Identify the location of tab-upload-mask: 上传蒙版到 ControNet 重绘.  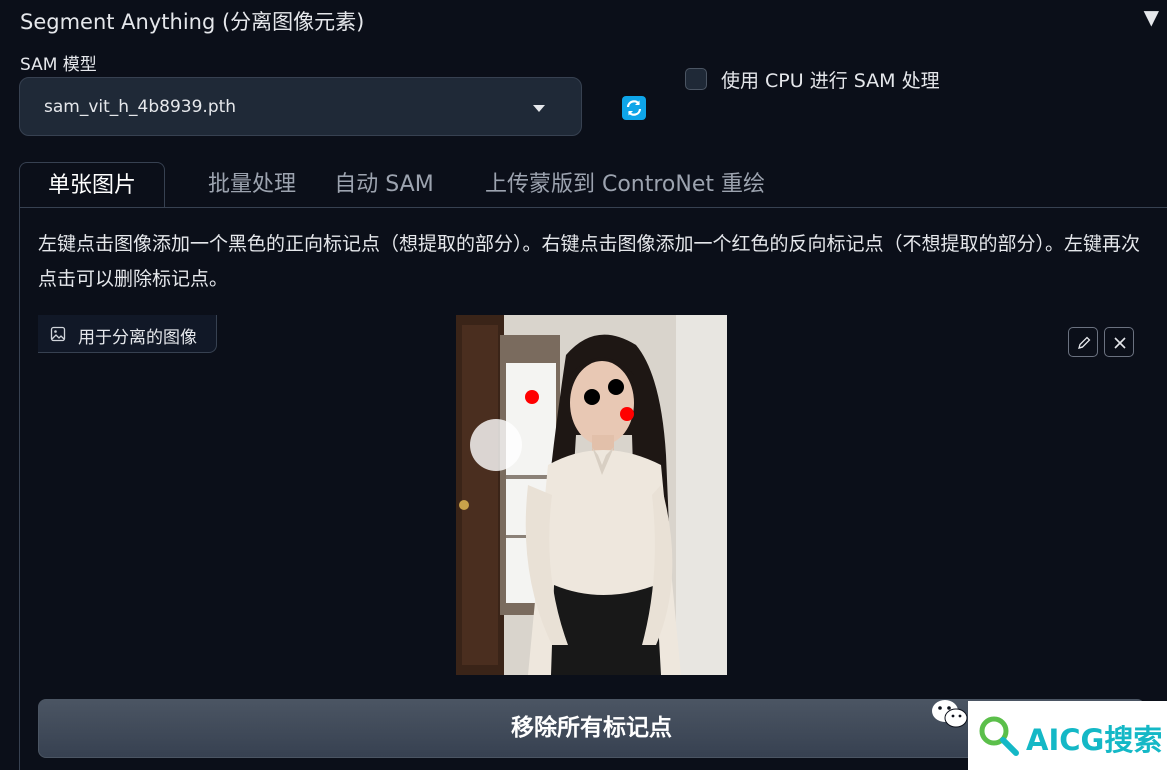
(625, 185).